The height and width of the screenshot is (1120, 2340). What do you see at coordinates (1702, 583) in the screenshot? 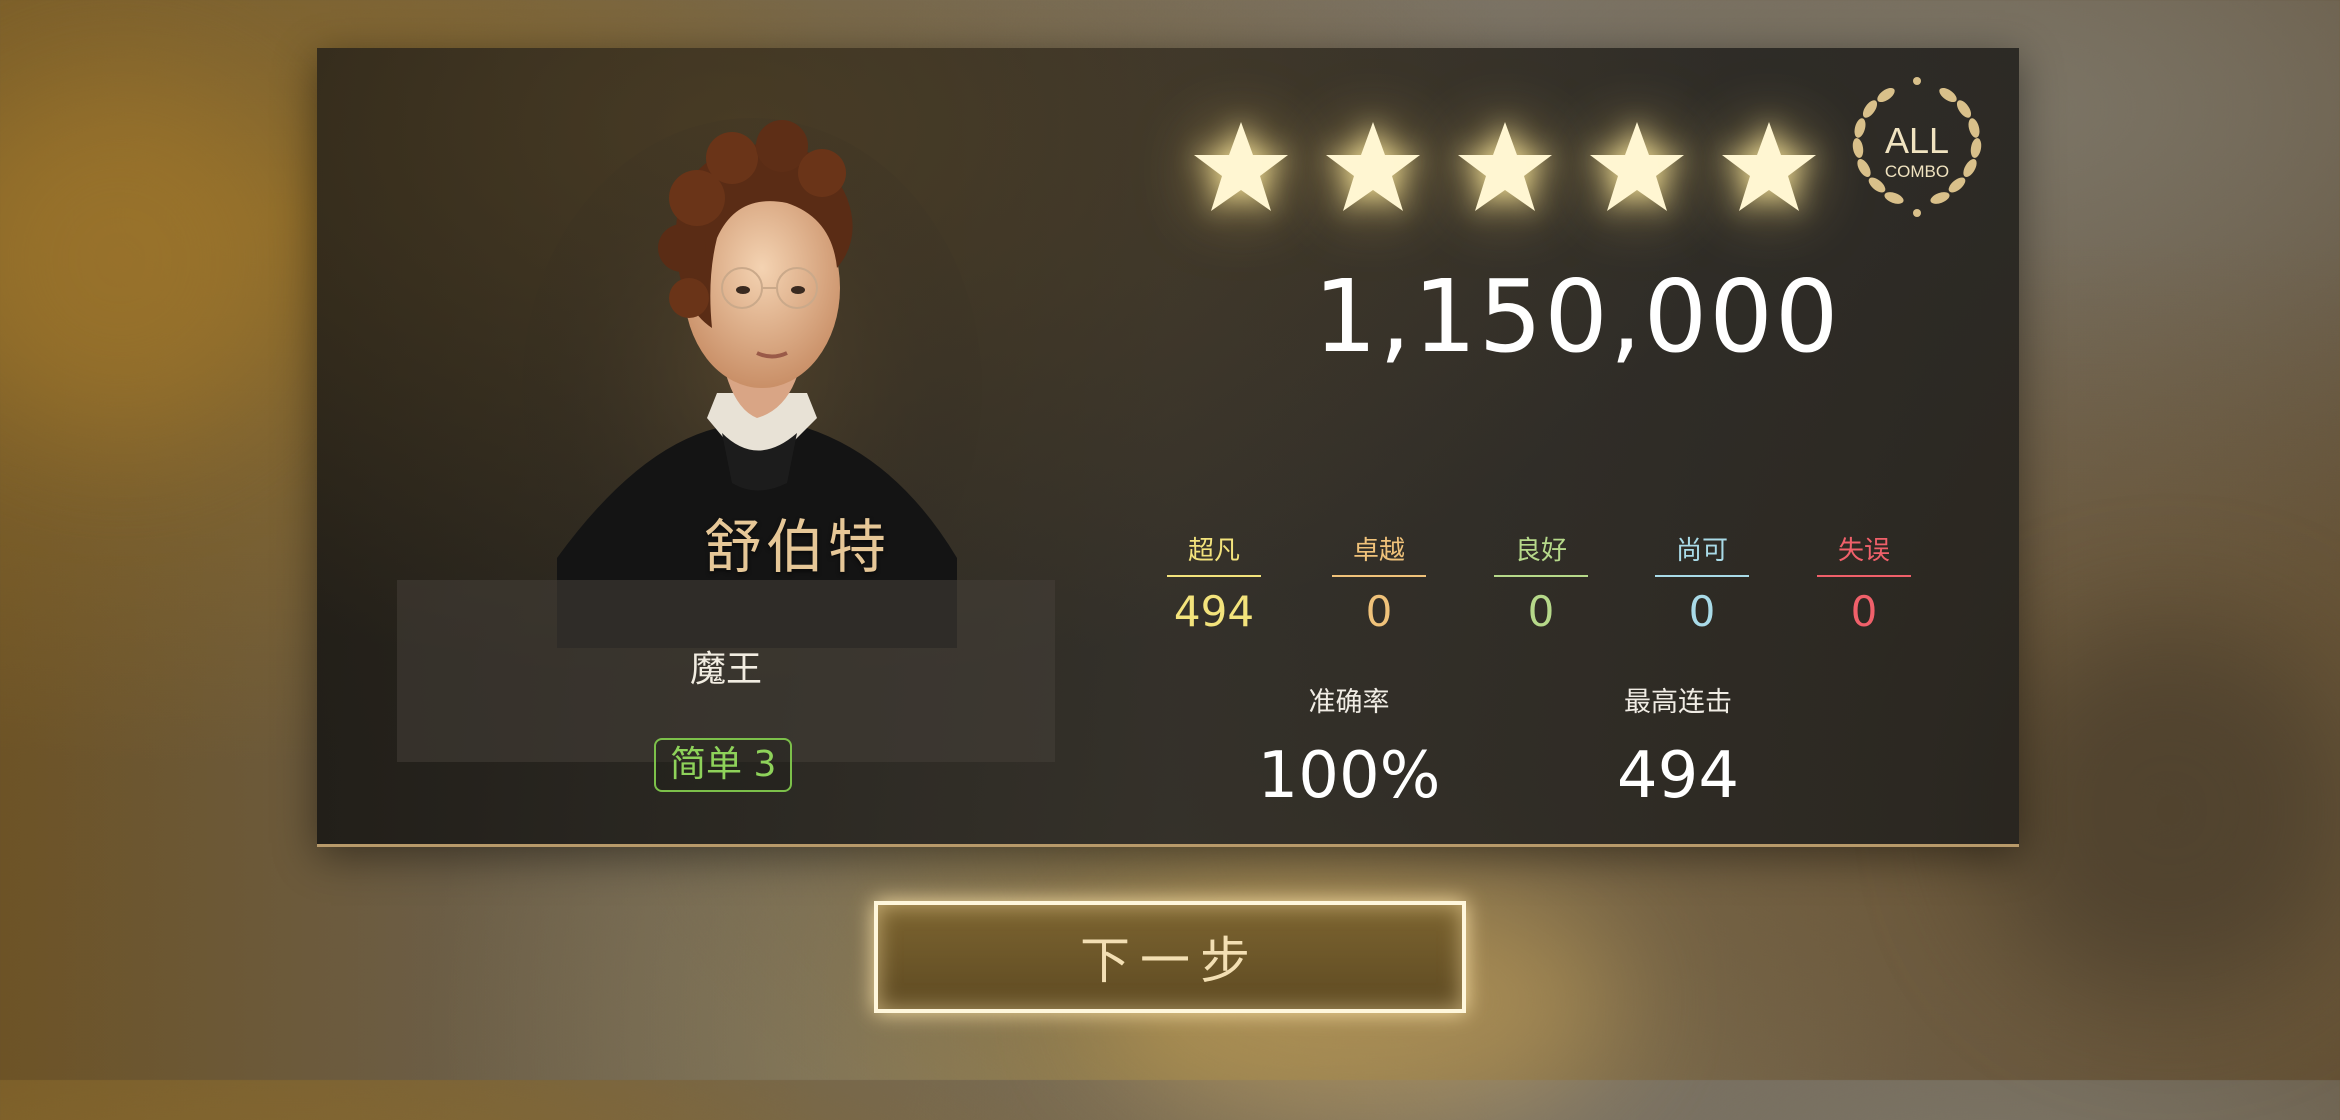
I see `judgement-fair: 尚可 0` at bounding box center [1702, 583].